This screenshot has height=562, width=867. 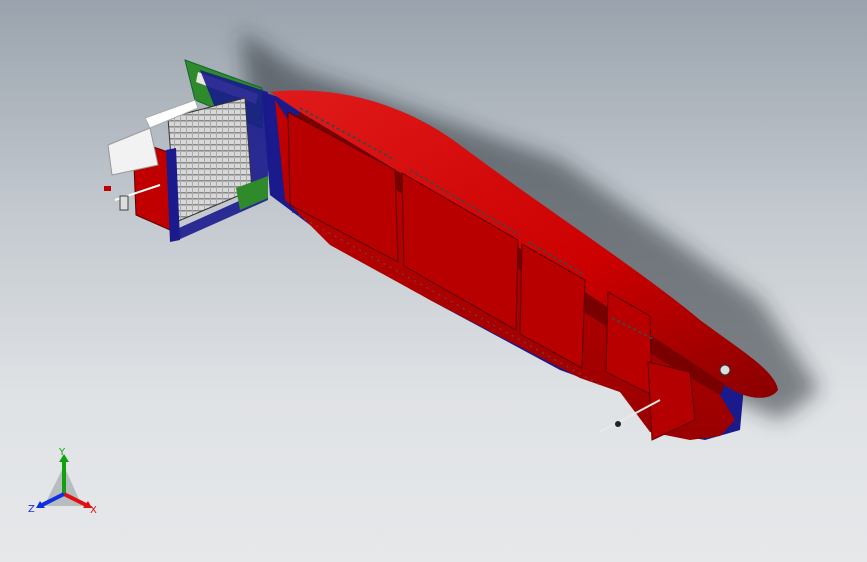 What do you see at coordinates (107, 188) in the screenshot?
I see `bow-marker` at bounding box center [107, 188].